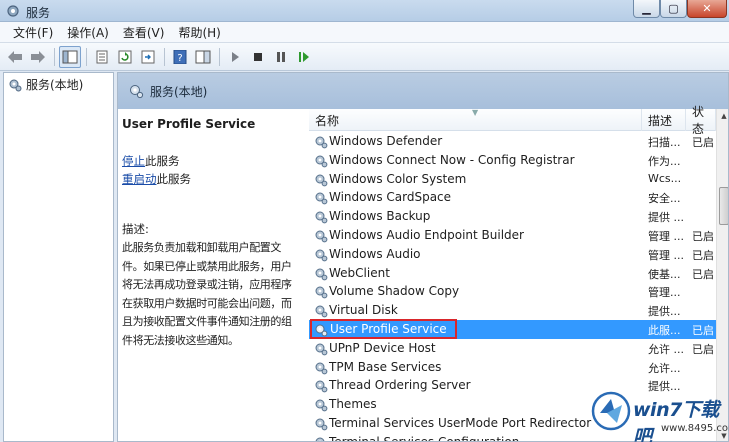  I want to click on service-name: Windows Defender, so click(386, 141).